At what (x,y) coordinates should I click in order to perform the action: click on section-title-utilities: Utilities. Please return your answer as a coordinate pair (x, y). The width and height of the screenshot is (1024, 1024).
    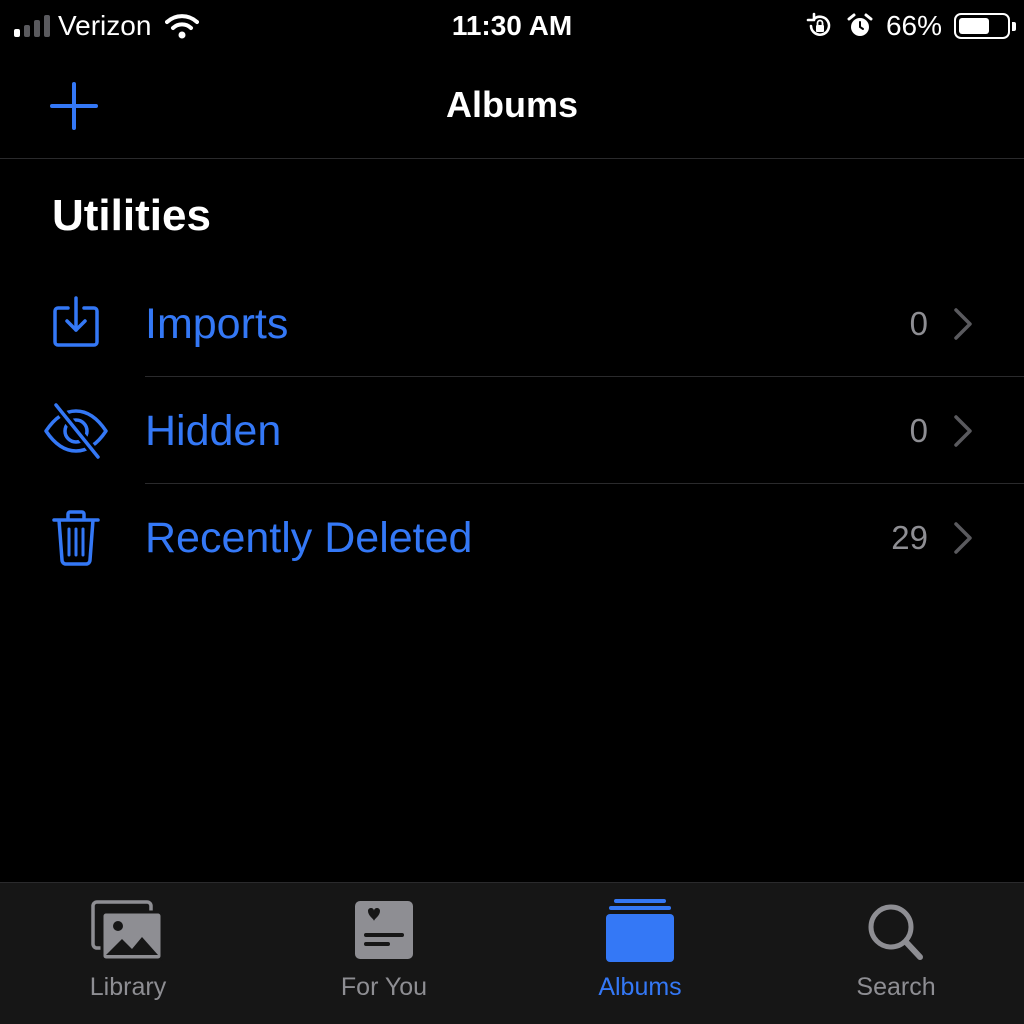
    Looking at the image, I should click on (131, 215).